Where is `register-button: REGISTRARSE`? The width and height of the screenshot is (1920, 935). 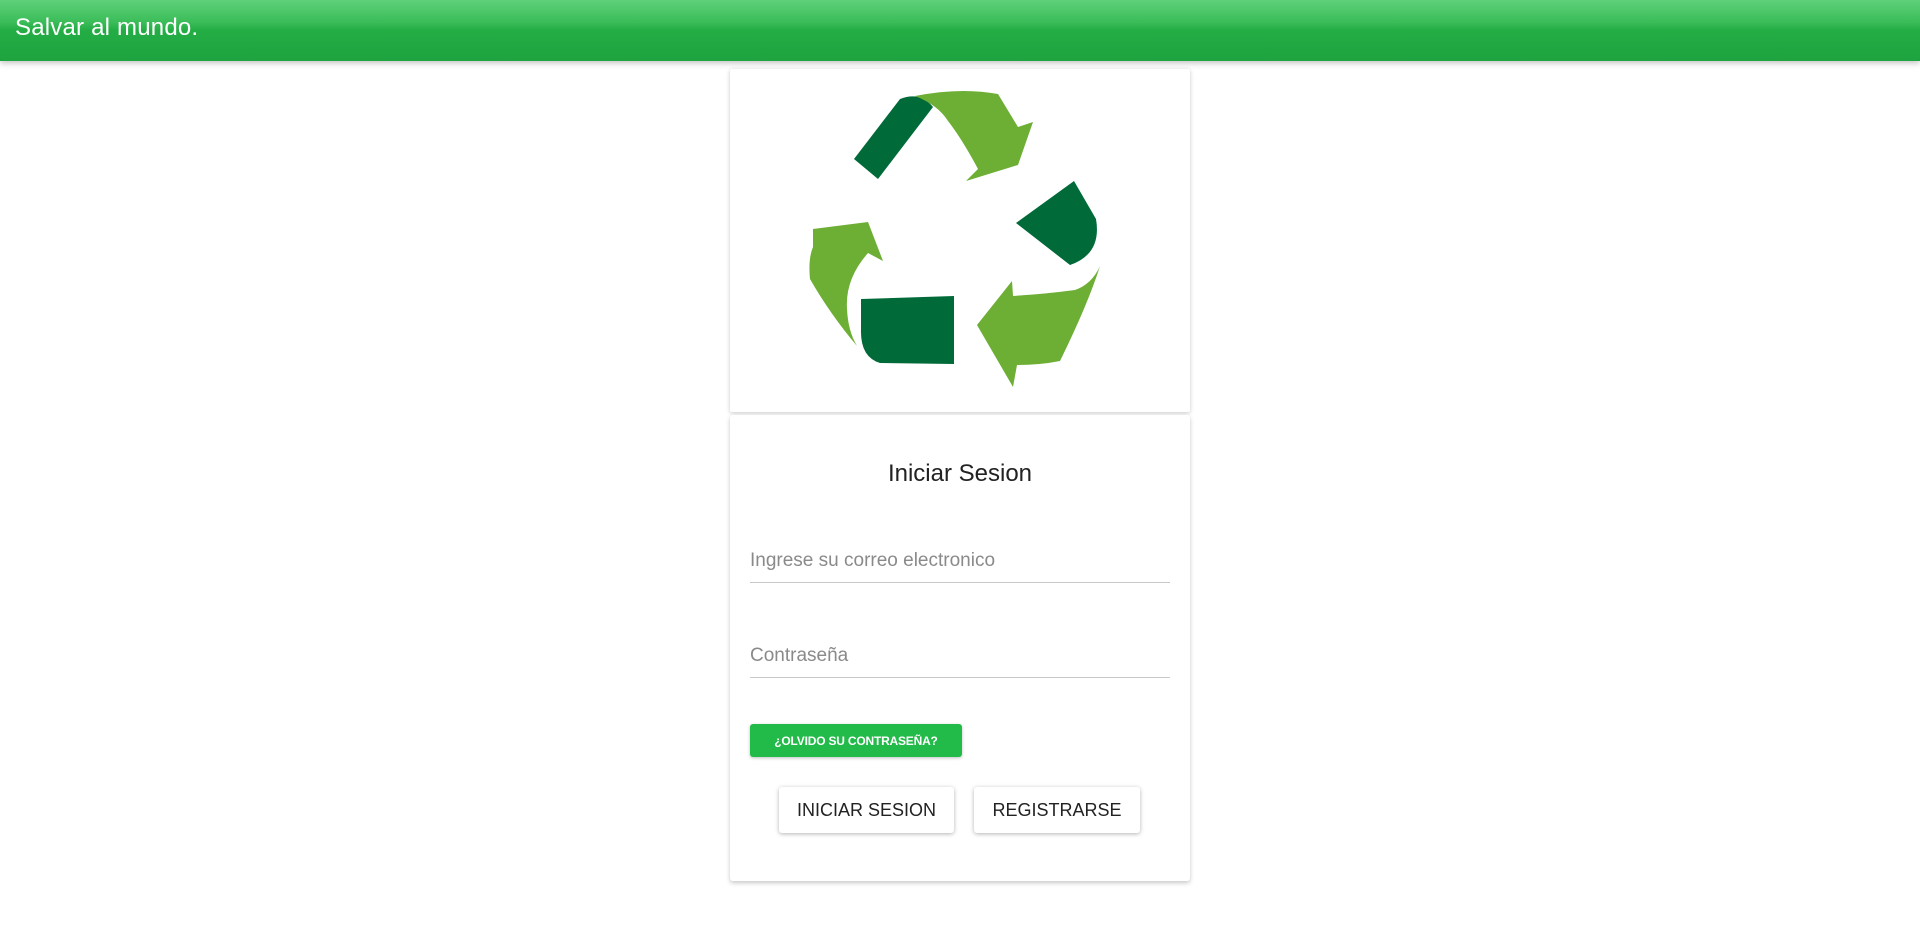 register-button: REGISTRARSE is located at coordinates (1057, 810).